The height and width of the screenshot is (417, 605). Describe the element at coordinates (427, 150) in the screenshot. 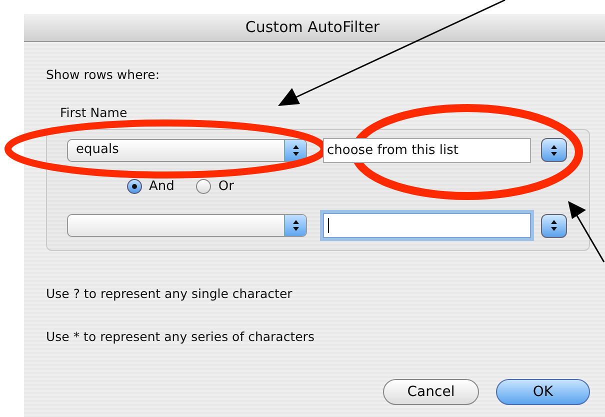

I see `value-field: choose from this list` at that location.